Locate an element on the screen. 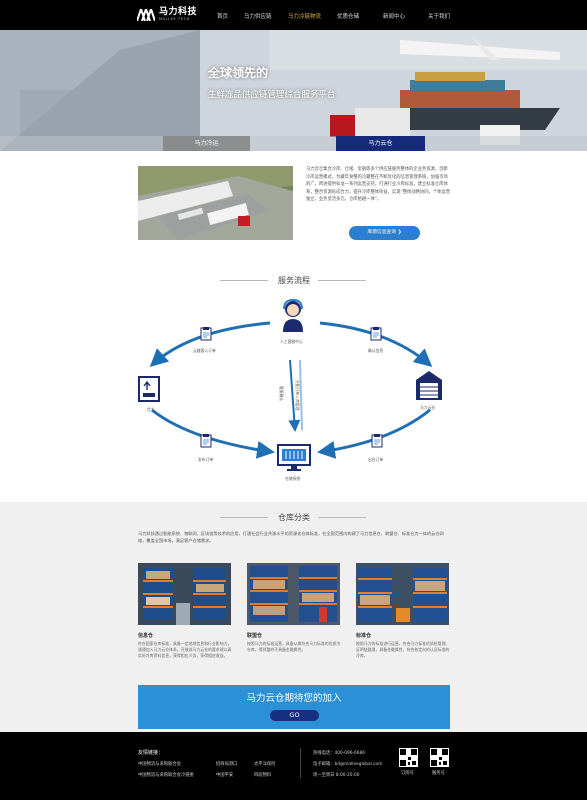 The width and height of the screenshot is (587, 800). node-label-order-entry: 云趣客入订单 is located at coordinates (204, 350).